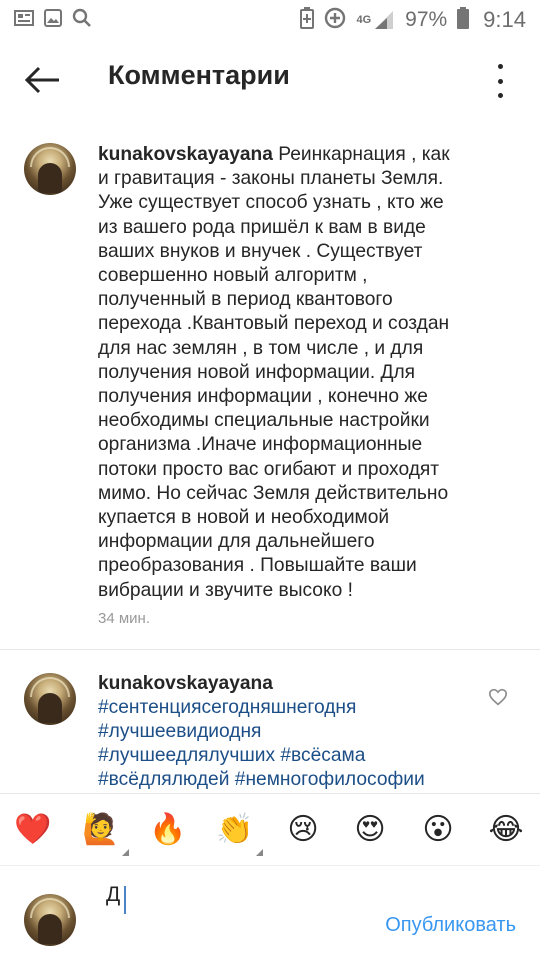  What do you see at coordinates (270, 649) in the screenshot?
I see `divider` at bounding box center [270, 649].